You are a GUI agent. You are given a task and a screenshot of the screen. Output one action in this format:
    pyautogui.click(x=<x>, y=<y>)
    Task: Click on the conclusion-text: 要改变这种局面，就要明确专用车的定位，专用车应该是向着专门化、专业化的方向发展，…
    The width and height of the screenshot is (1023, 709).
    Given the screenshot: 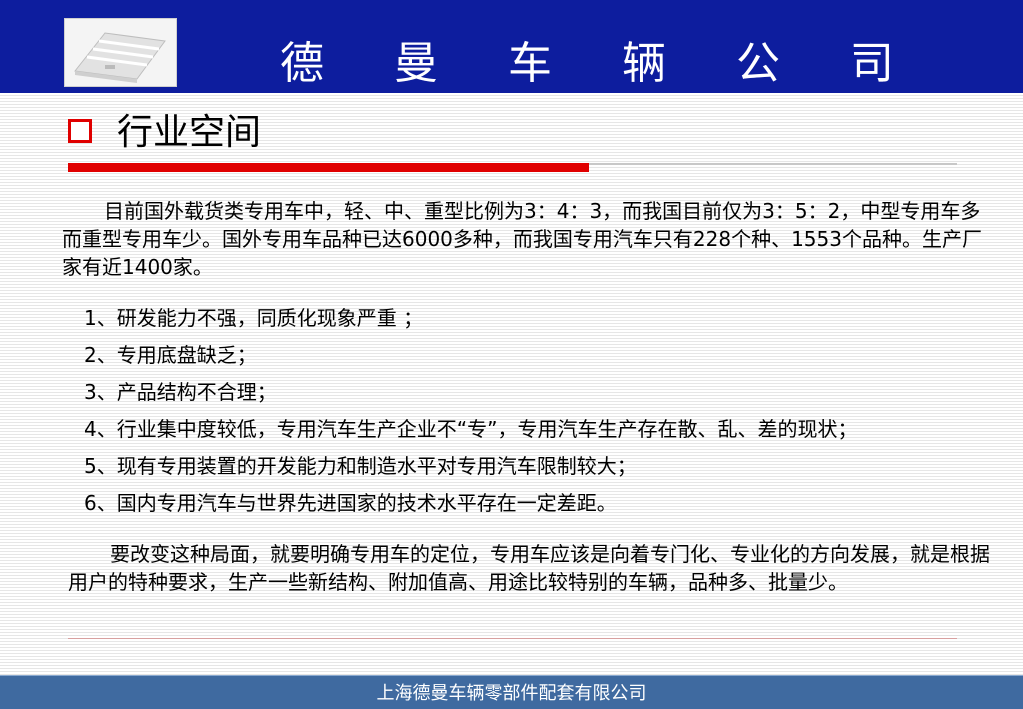 What is the action you would take?
    pyautogui.click(x=529, y=568)
    